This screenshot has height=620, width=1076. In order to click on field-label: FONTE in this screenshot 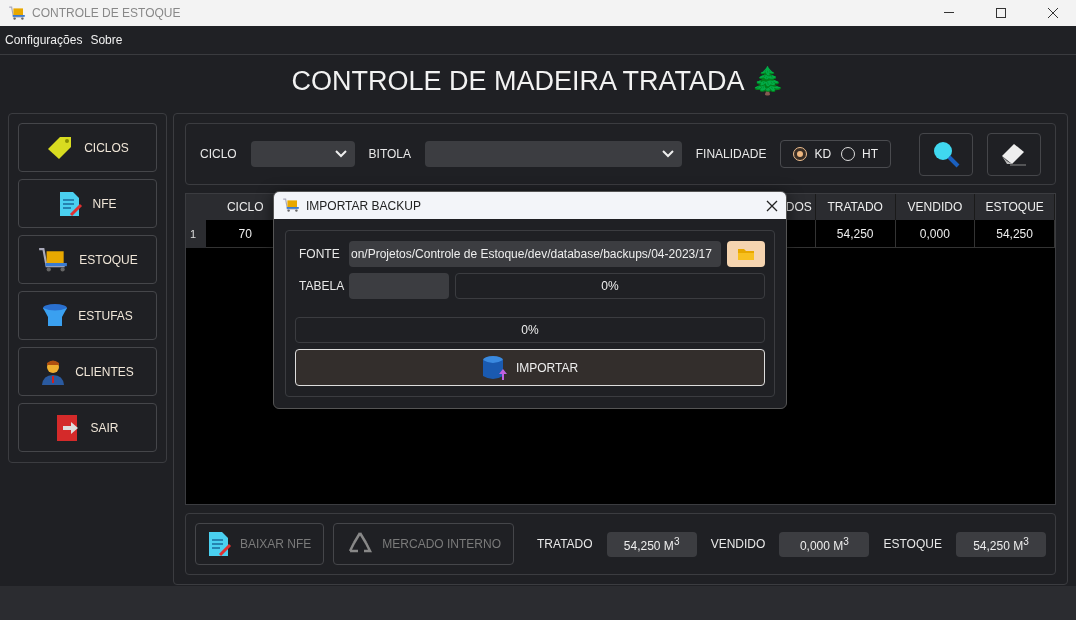, I will do `click(319, 254)`.